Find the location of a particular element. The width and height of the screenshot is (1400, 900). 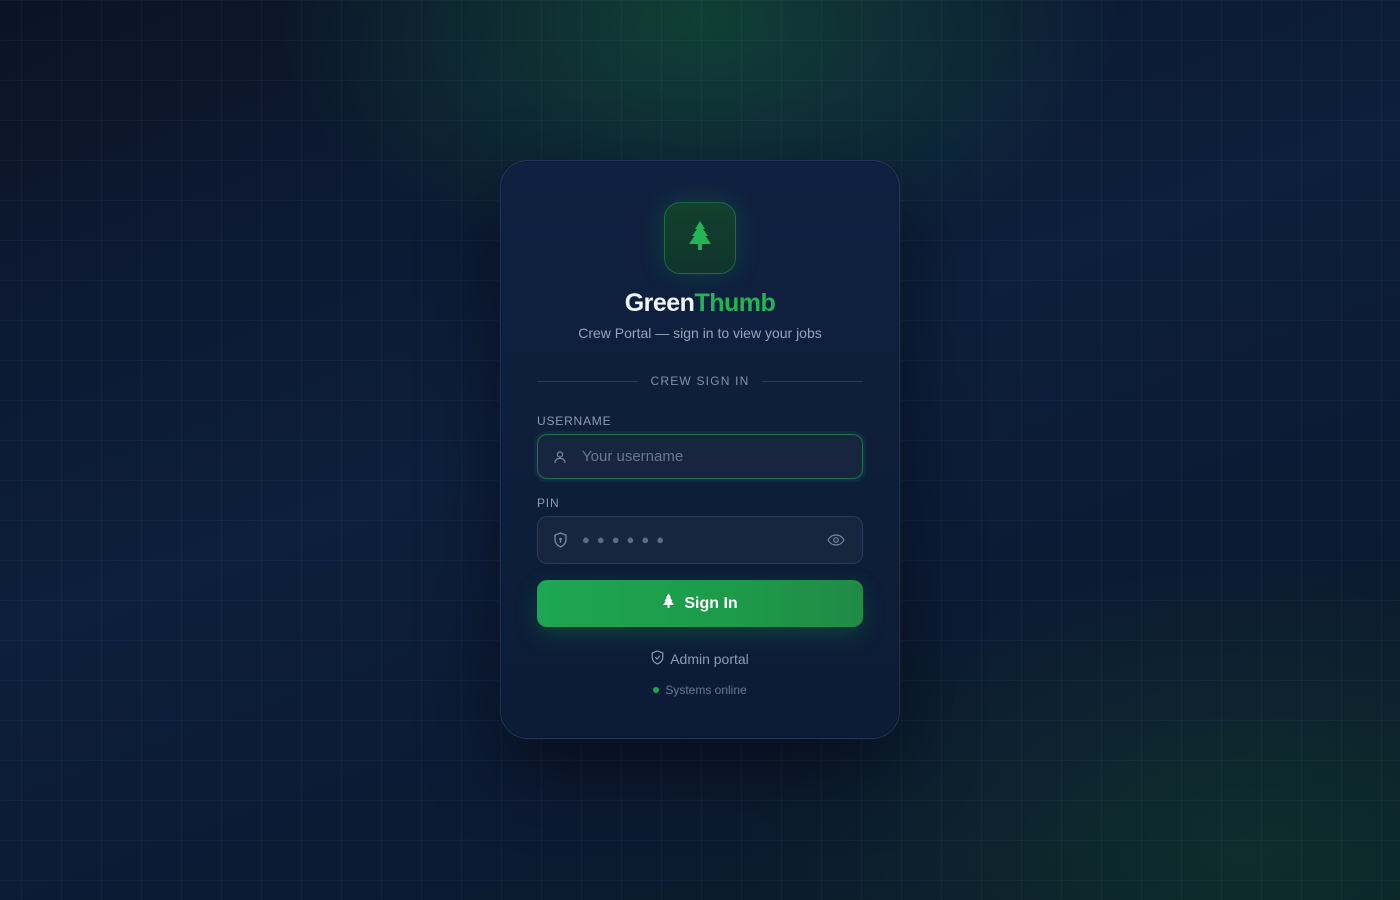

eye-icon is located at coordinates (836, 540).